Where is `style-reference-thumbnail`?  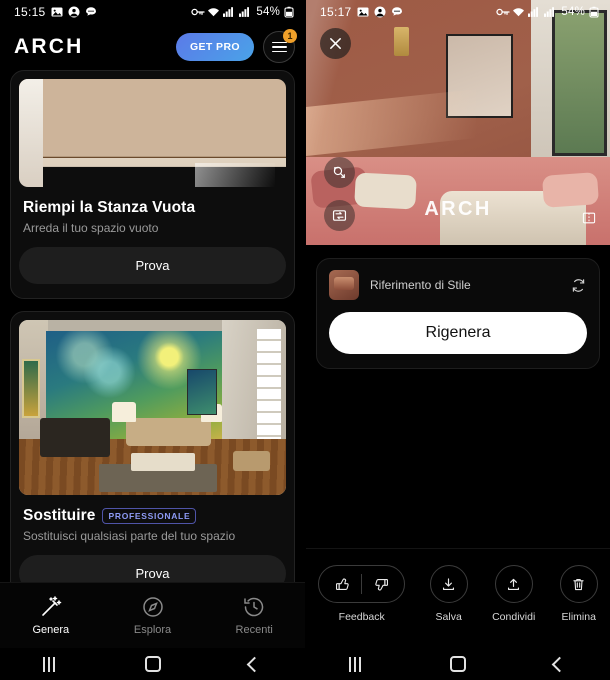
style-reference-thumbnail is located at coordinates (344, 285).